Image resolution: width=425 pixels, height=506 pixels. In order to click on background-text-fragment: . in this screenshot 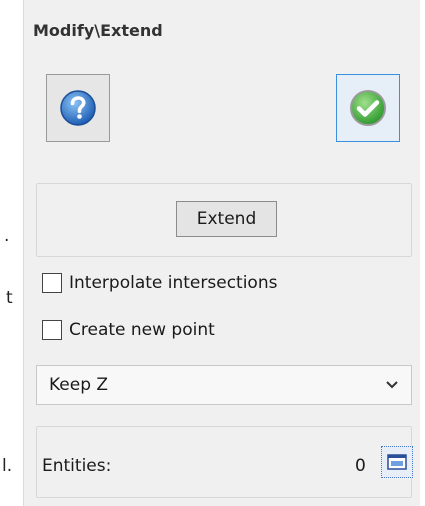, I will do `click(7, 236)`.